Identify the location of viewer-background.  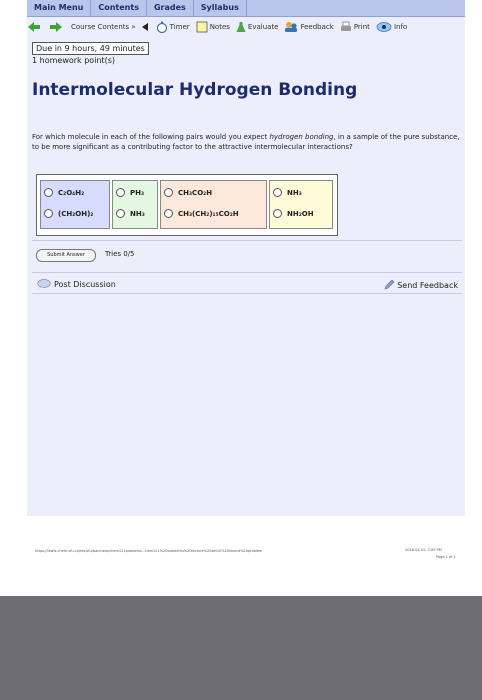
(241, 648).